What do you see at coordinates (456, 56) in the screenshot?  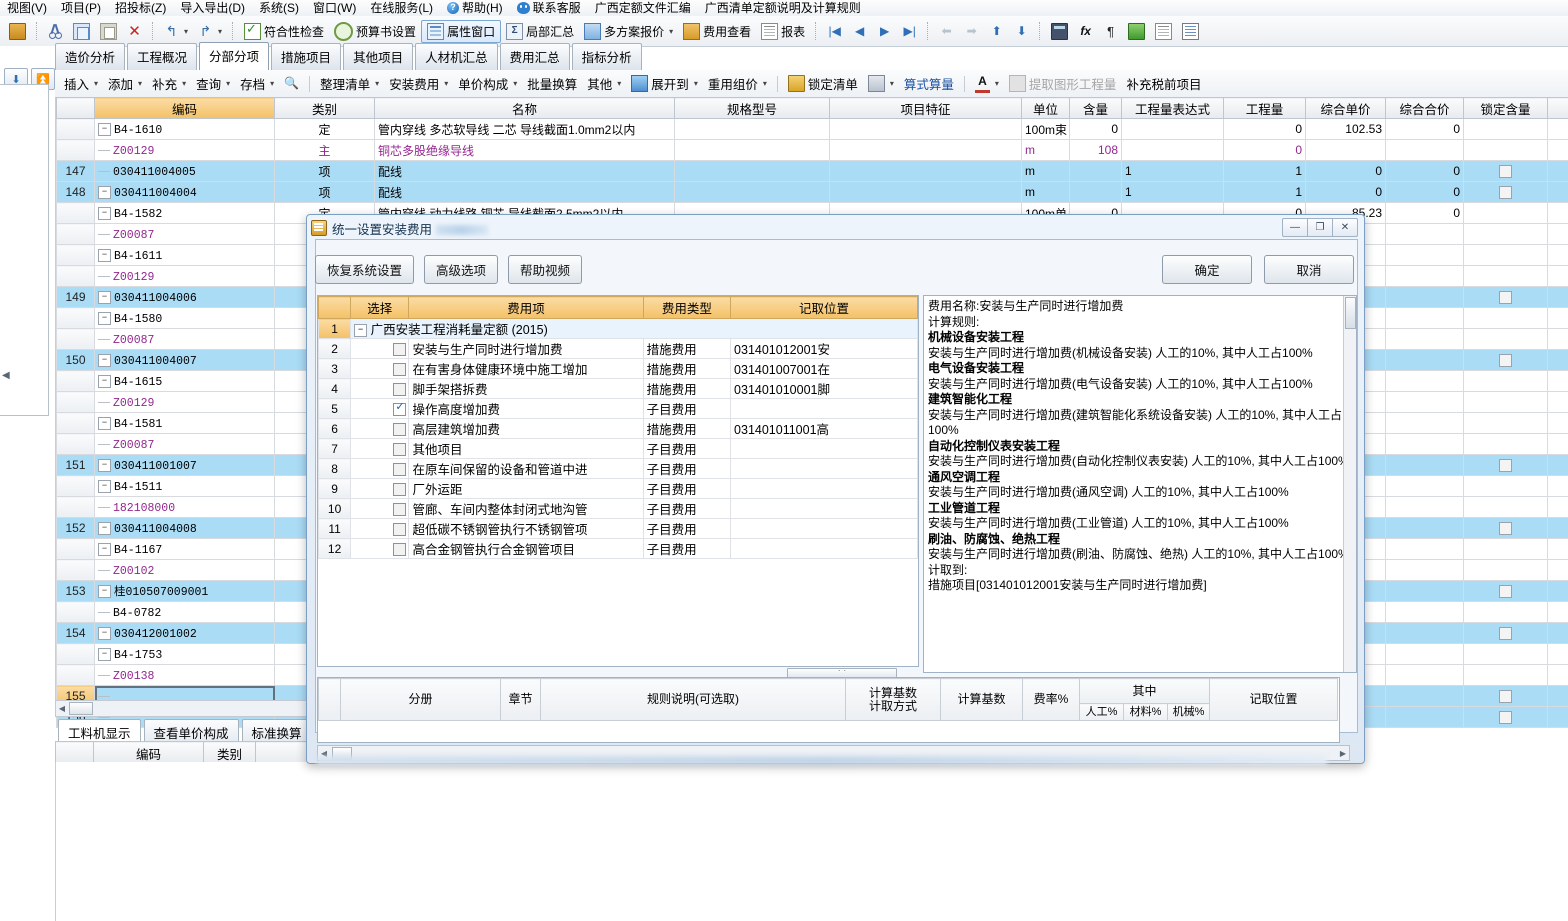 I see `tab-resource-summary: 人材机汇总` at bounding box center [456, 56].